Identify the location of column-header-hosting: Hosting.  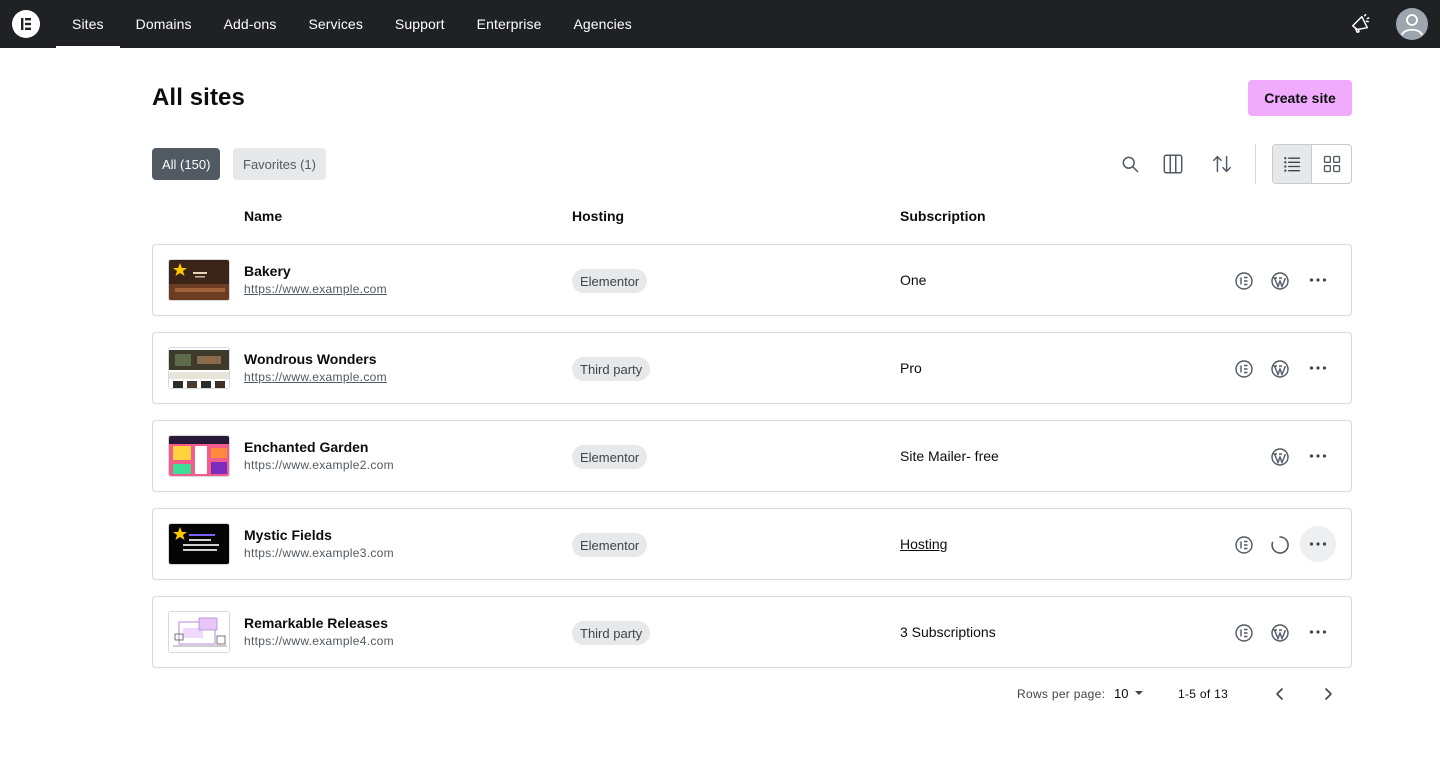
(598, 216).